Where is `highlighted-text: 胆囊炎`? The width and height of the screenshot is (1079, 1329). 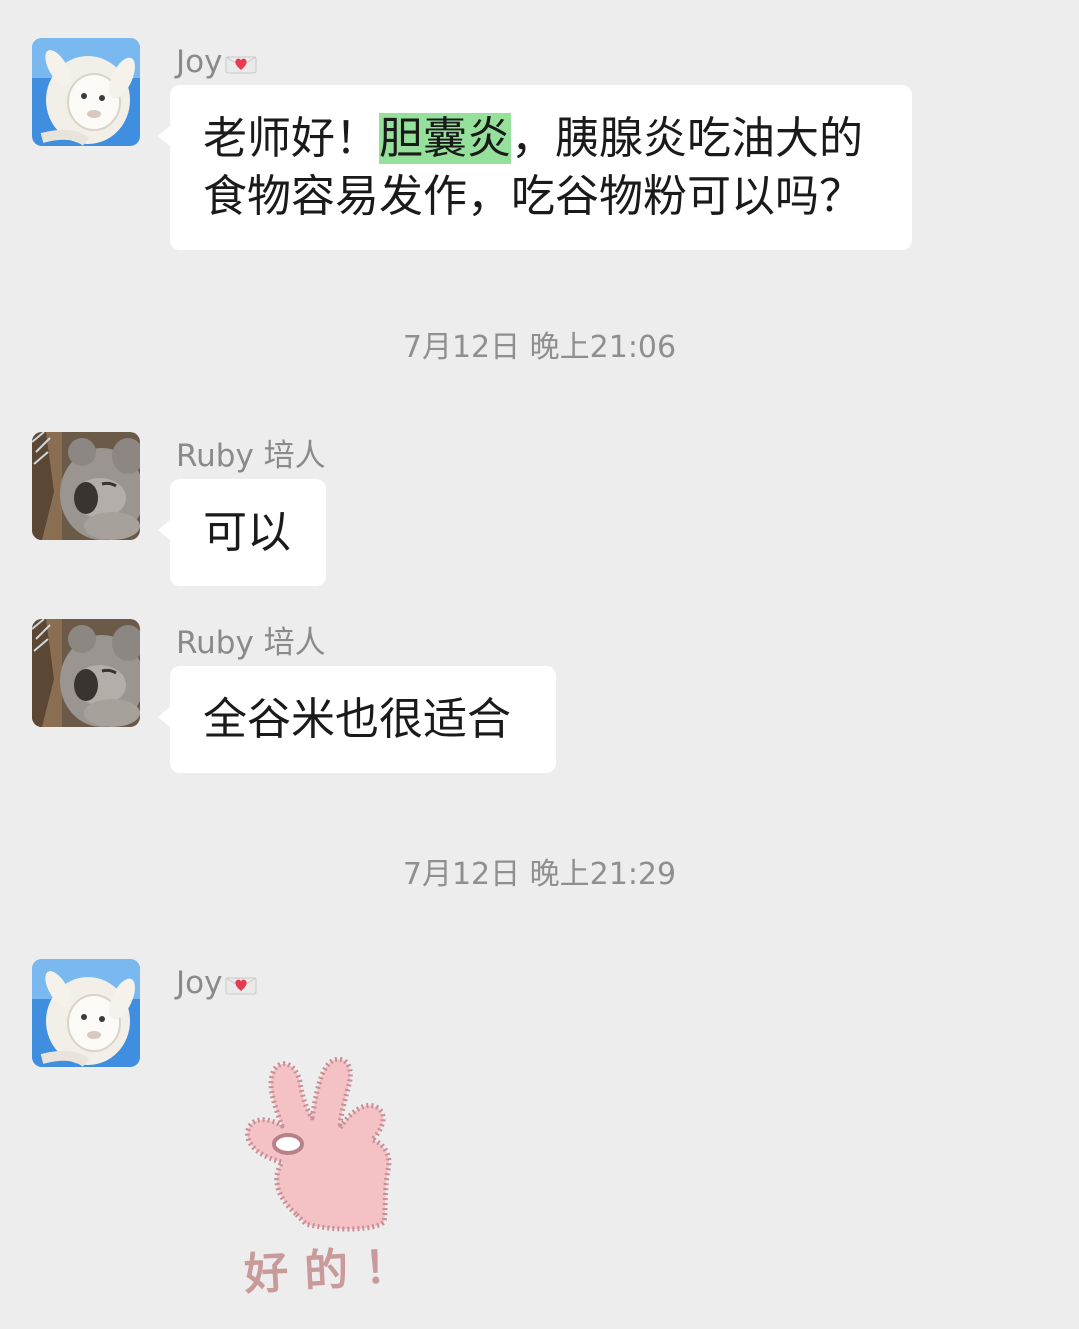 highlighted-text: 胆囊炎 is located at coordinates (445, 138).